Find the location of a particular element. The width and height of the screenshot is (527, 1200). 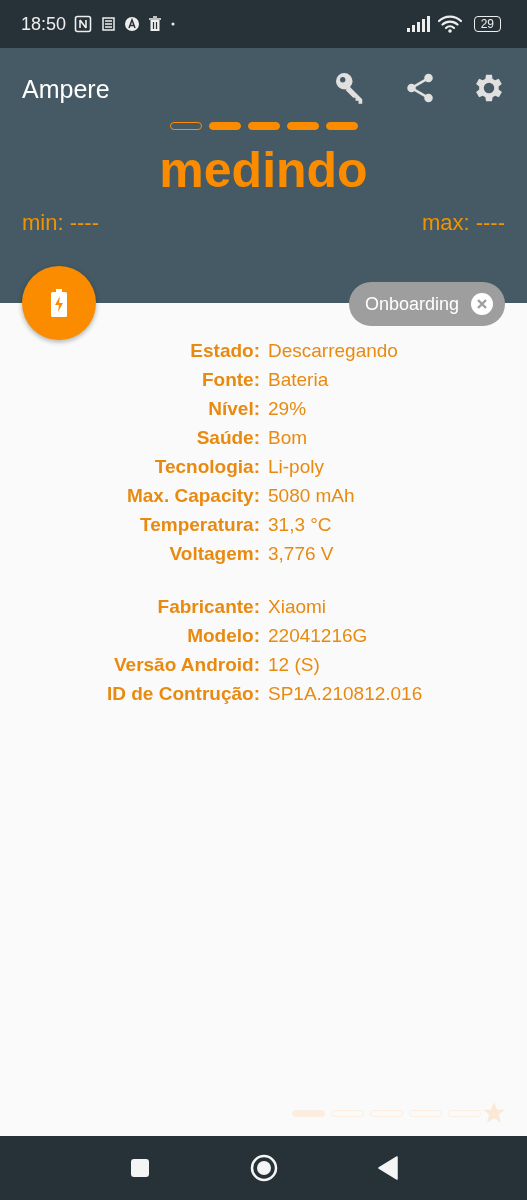

min-reading: min: ---- is located at coordinates (60, 223).